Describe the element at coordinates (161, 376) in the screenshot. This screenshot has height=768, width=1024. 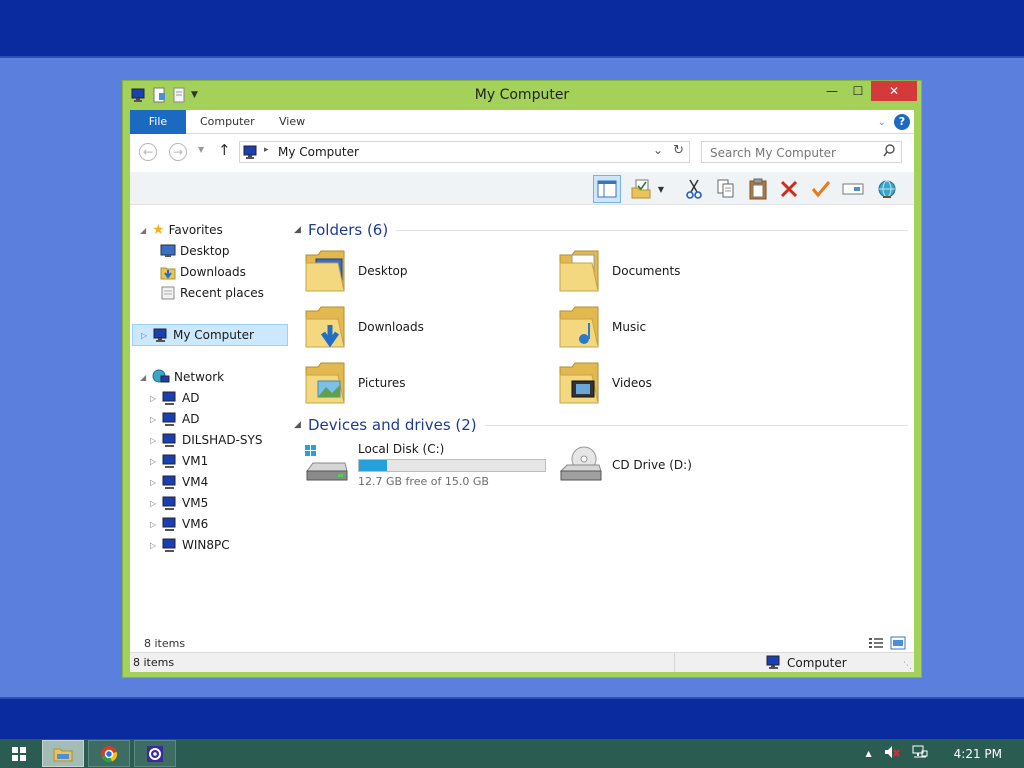
I see `network-icon` at that location.